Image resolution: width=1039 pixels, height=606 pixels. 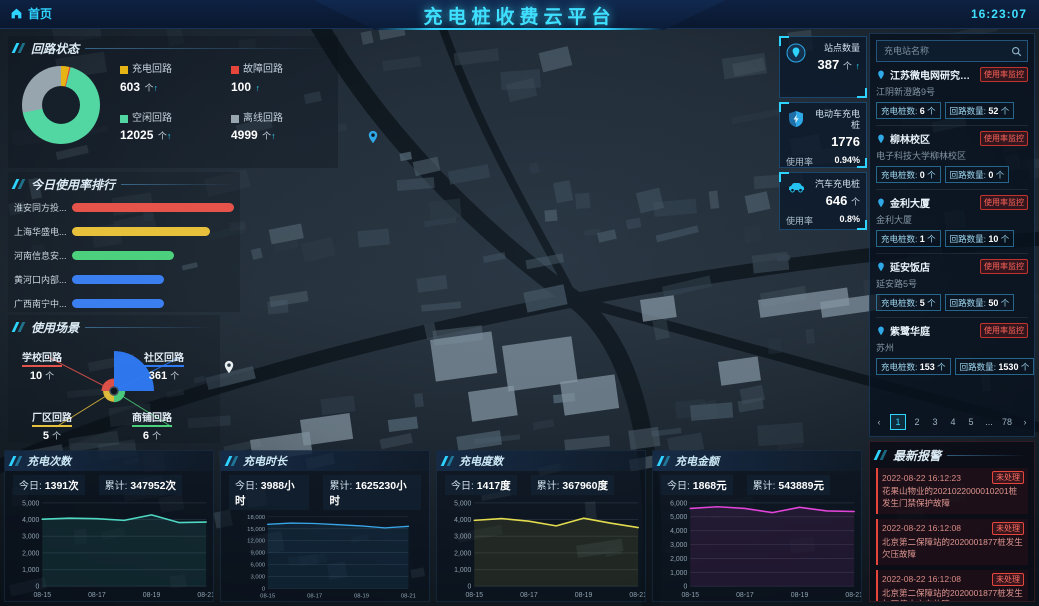 I want to click on pile-count-chip: 充电桩数: 6 个, so click(x=908, y=110).